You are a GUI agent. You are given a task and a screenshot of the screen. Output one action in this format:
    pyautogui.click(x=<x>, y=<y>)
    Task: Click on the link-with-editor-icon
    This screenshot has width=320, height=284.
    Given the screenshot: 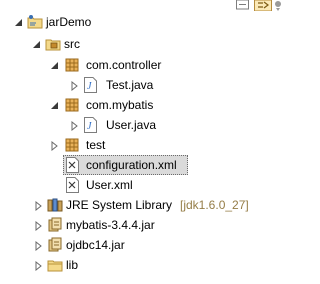 What is the action you would take?
    pyautogui.click(x=263, y=5)
    